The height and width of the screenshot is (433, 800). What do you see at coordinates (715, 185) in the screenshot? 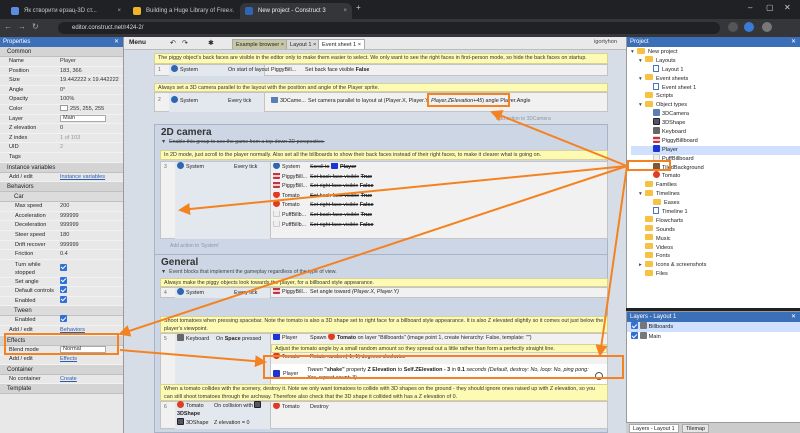
I see `tree-families: Families` at bounding box center [715, 185].